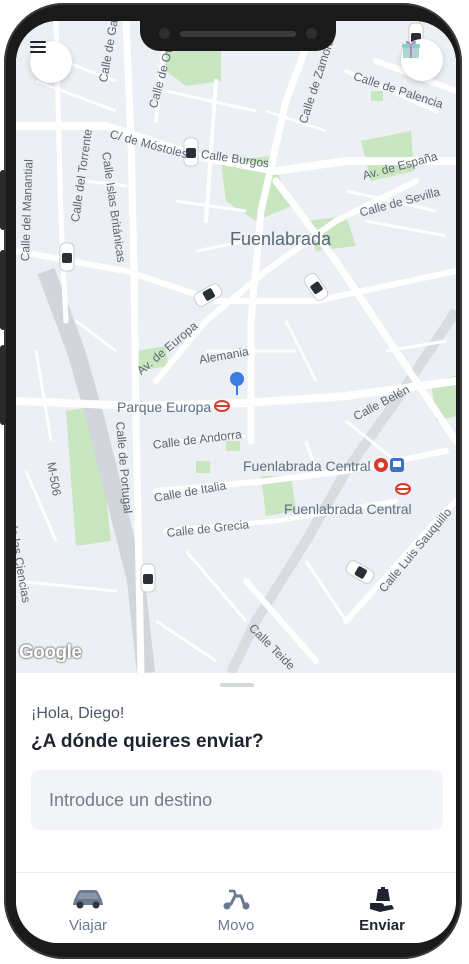 This screenshot has width=469, height=964. What do you see at coordinates (238, 36) in the screenshot?
I see `phone-notch` at bounding box center [238, 36].